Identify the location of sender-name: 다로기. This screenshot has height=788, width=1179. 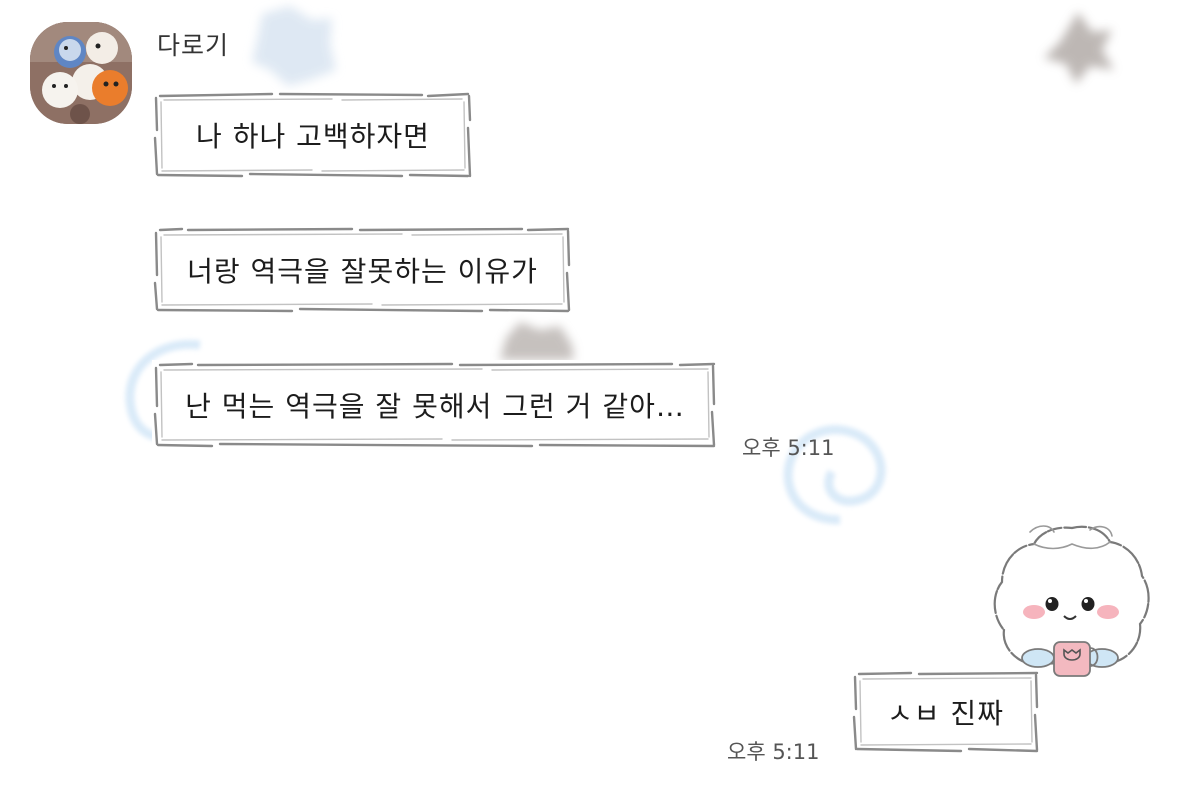
(193, 45).